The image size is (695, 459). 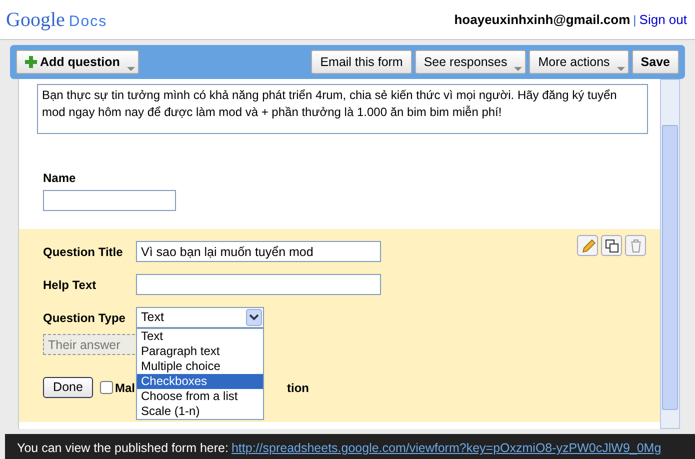 I want to click on field-label: Question Title, so click(x=83, y=252).